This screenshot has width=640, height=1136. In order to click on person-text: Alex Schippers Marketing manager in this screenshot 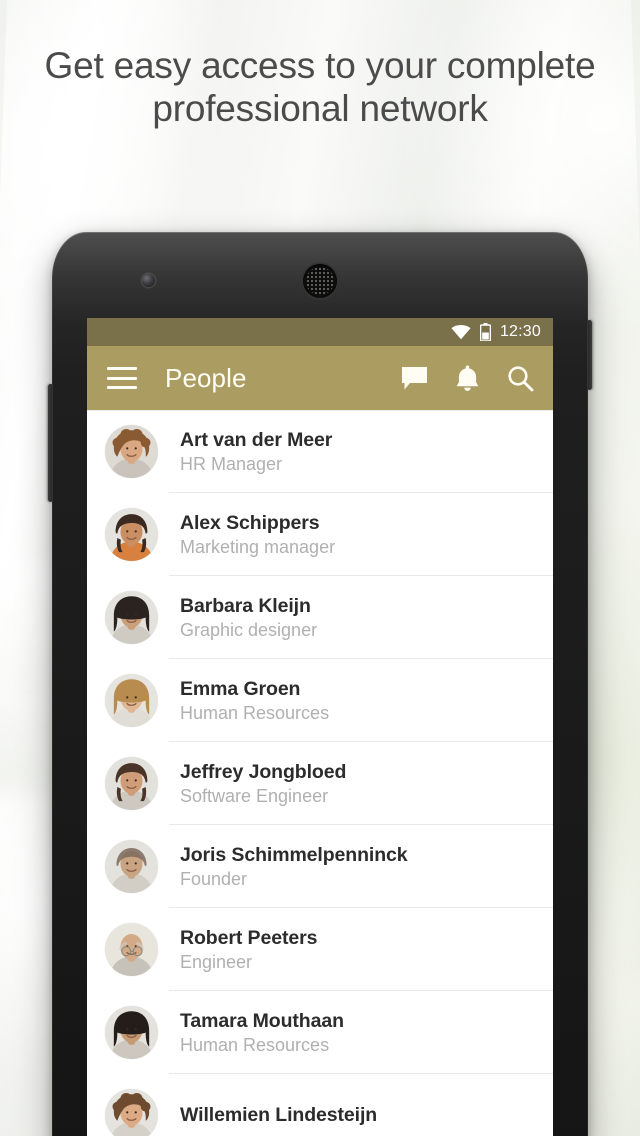, I will do `click(257, 535)`.